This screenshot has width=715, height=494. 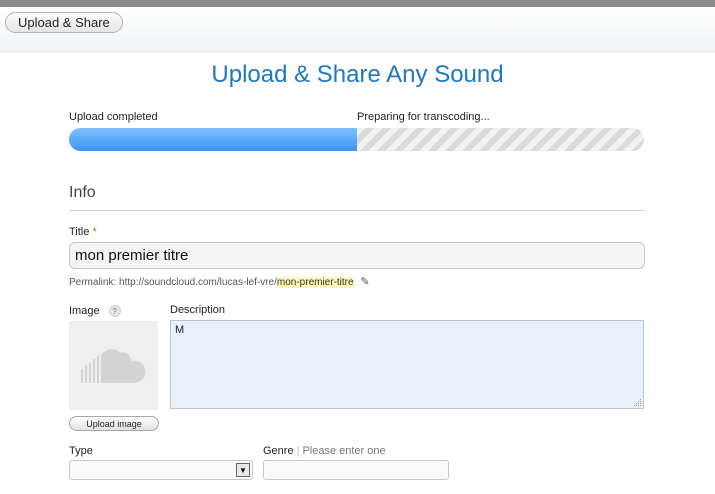 What do you see at coordinates (198, 310) in the screenshot?
I see `description-label: Description` at bounding box center [198, 310].